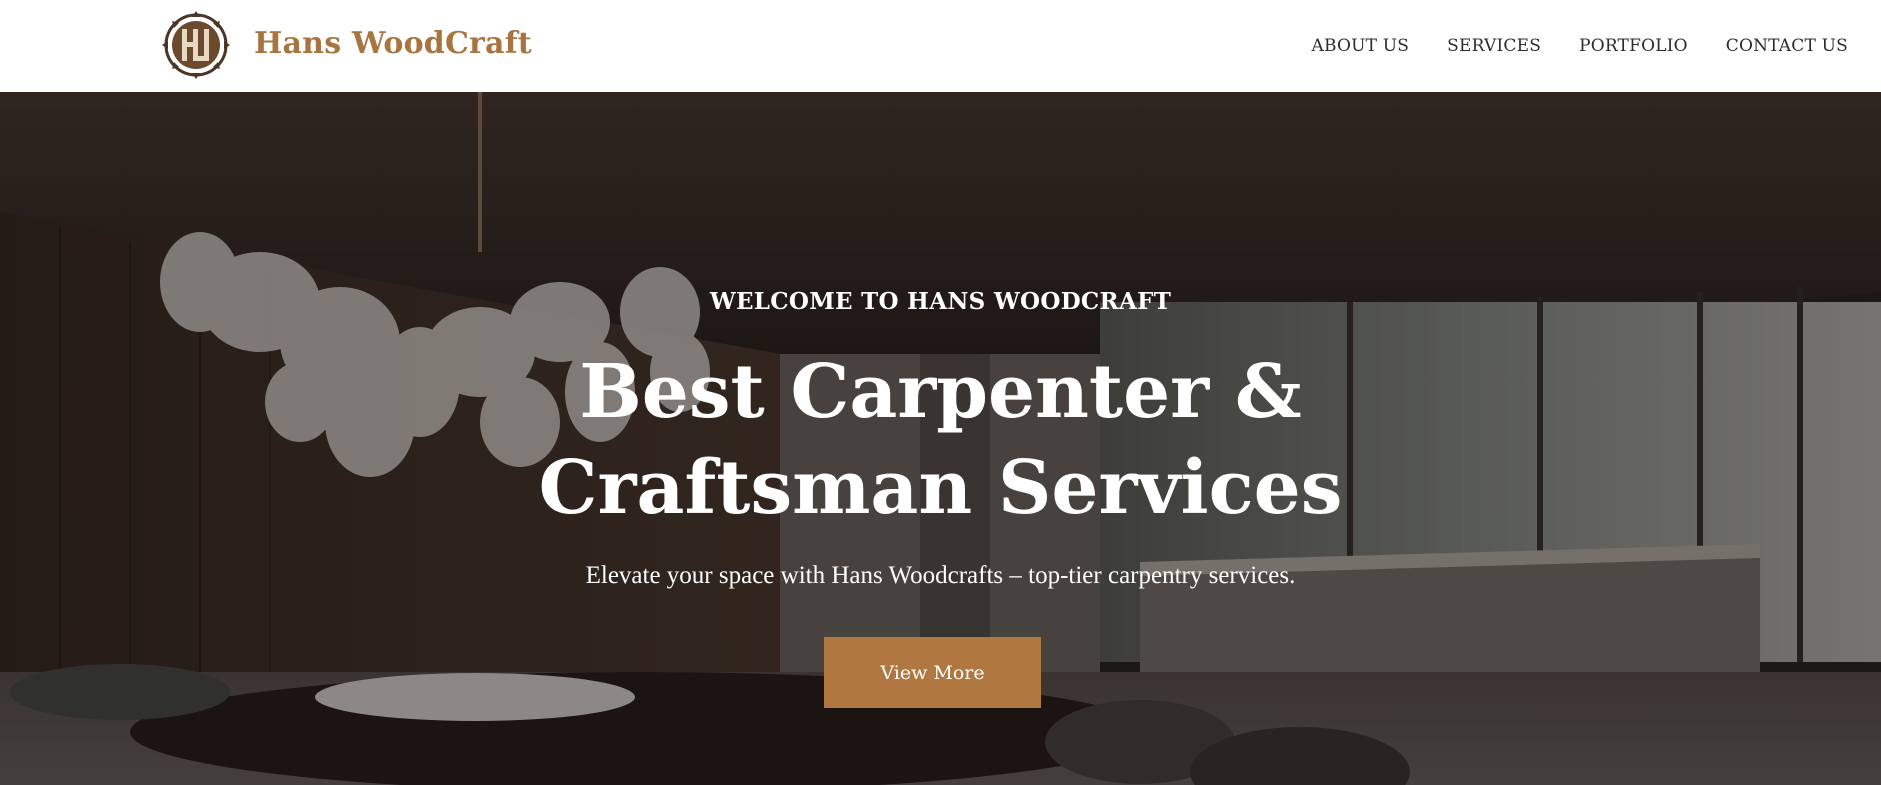 Image resolution: width=1881 pixels, height=785 pixels. Describe the element at coordinates (940, 301) in the screenshot. I see `hero-eyebrow: WELCOME TO HANS WOODCRAFT` at that location.